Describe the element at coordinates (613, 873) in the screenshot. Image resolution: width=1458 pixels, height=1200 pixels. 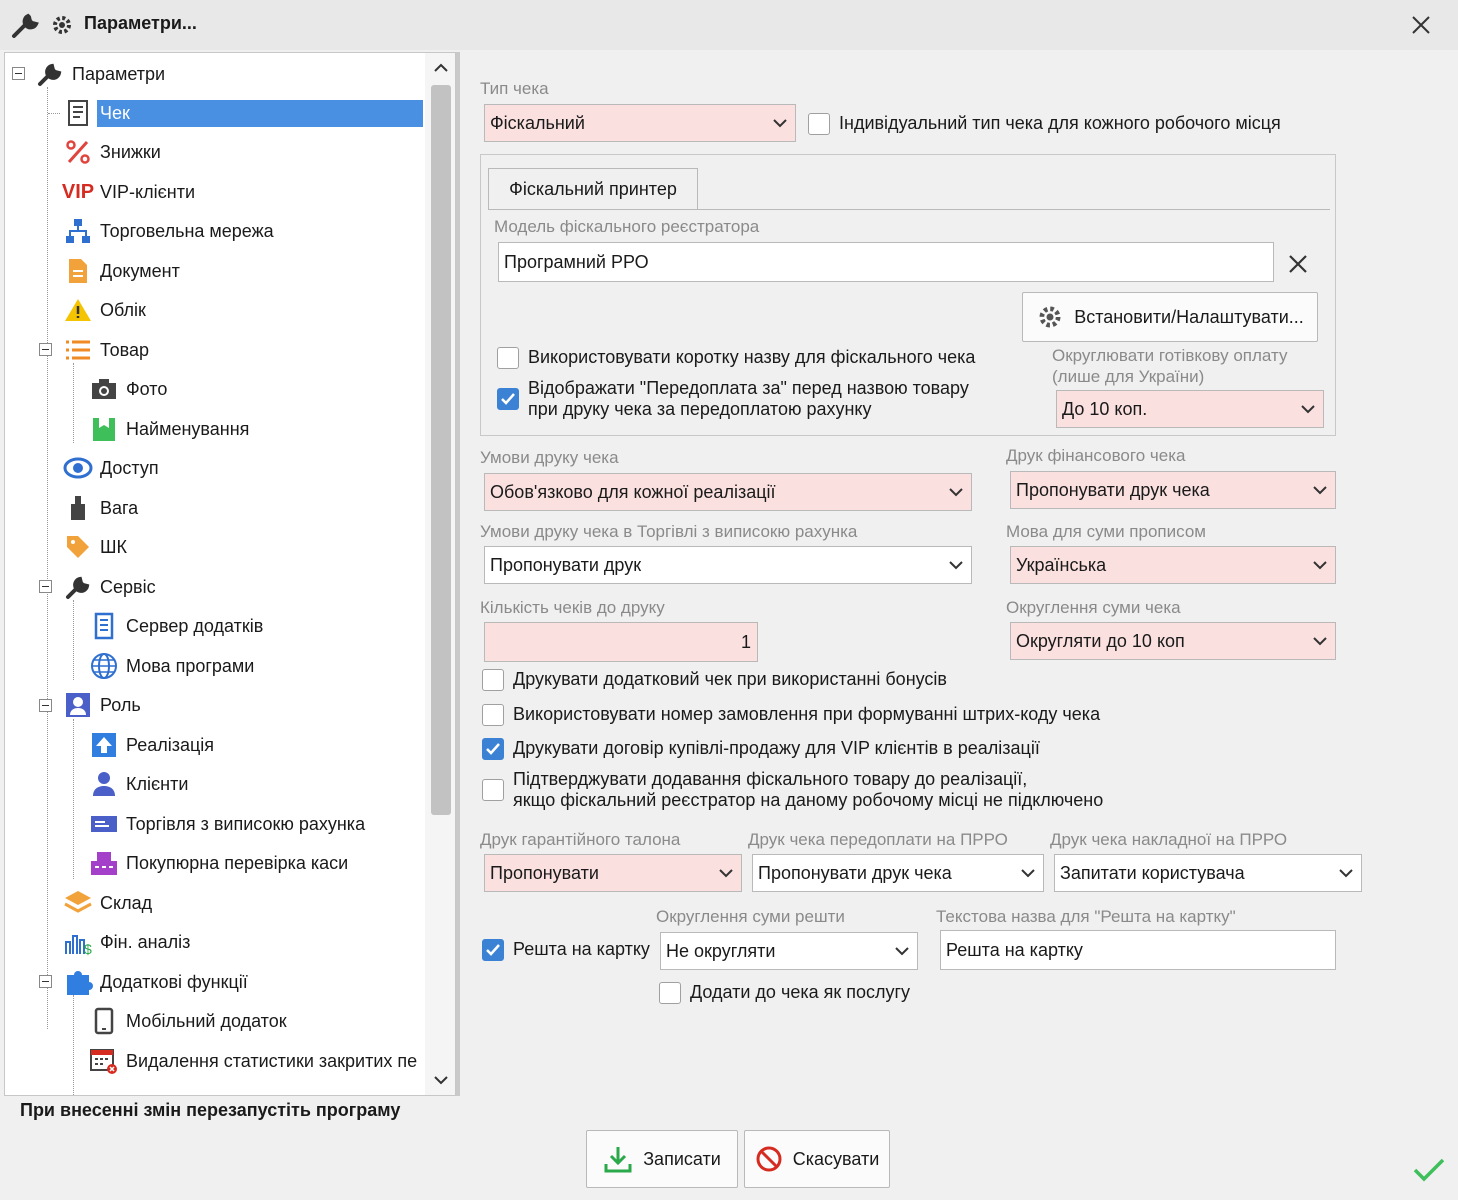
I see `warranty-select: Пропонувати` at that location.